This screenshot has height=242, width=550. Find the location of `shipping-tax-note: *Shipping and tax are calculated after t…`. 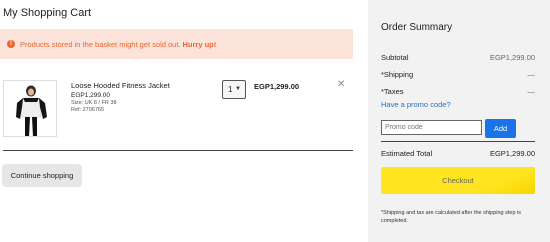

shipping-tax-note: *Shipping and tax are calculated after t… is located at coordinates (451, 217).